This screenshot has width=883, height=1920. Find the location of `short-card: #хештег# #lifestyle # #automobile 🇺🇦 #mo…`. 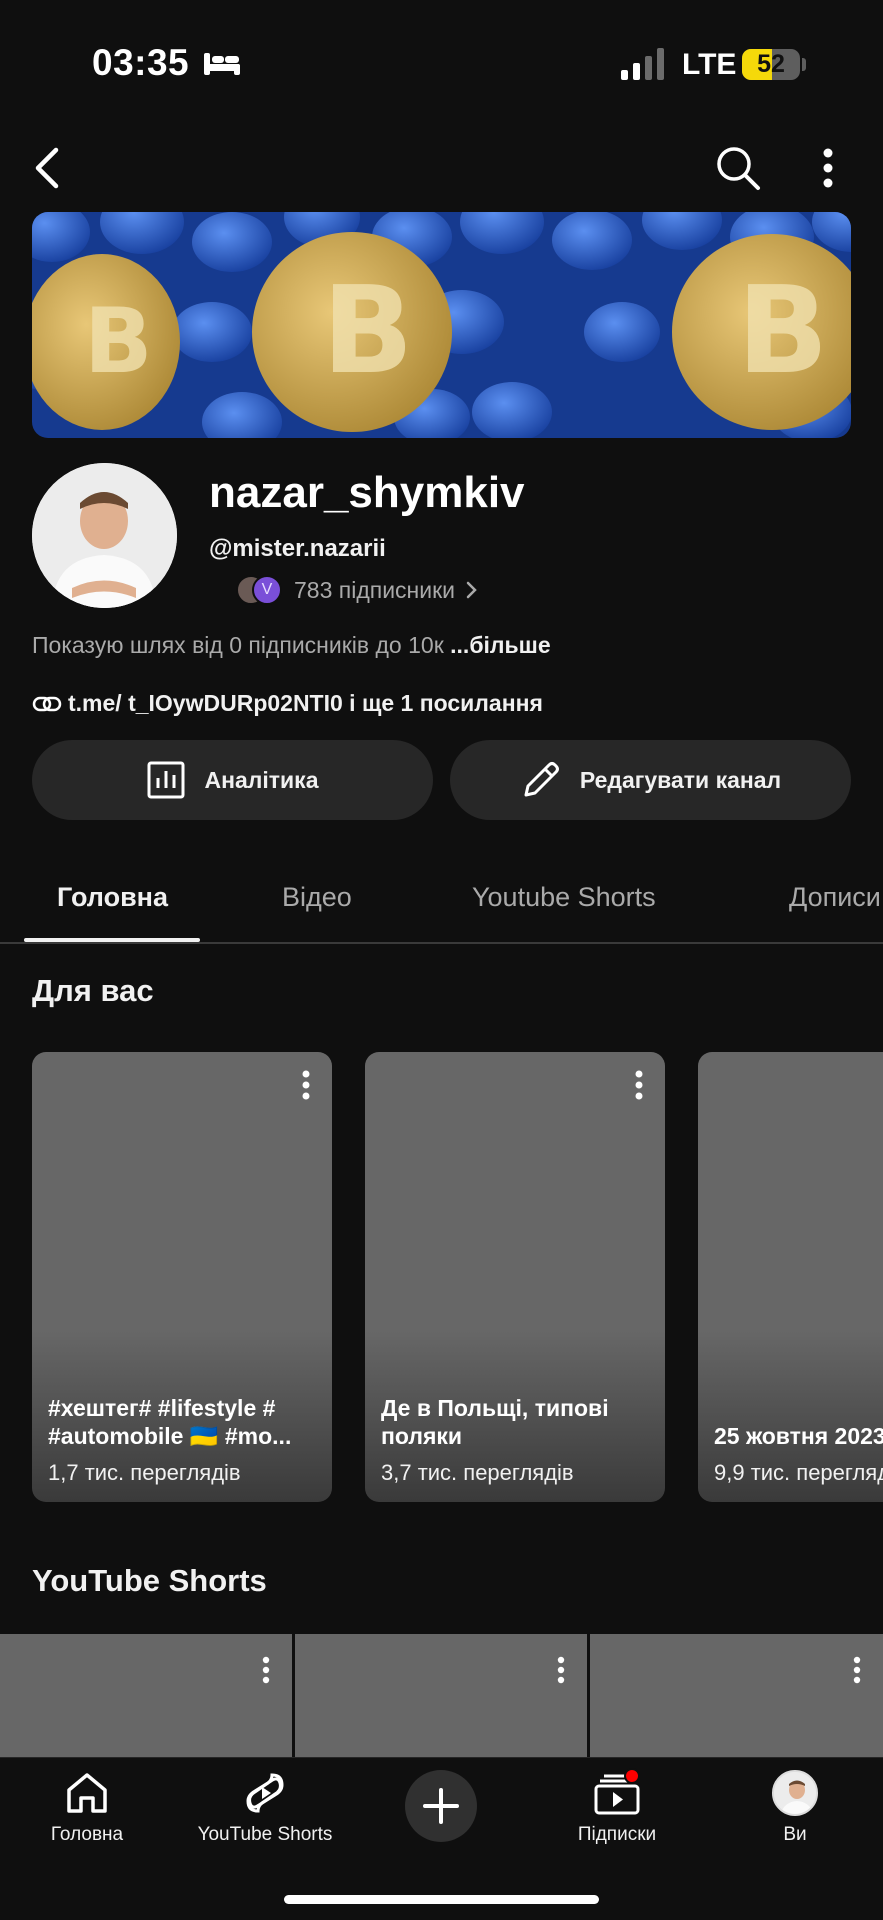

short-card: #хештег# #lifestyle # #automobile 🇺🇦 #mo… is located at coordinates (182, 1277).